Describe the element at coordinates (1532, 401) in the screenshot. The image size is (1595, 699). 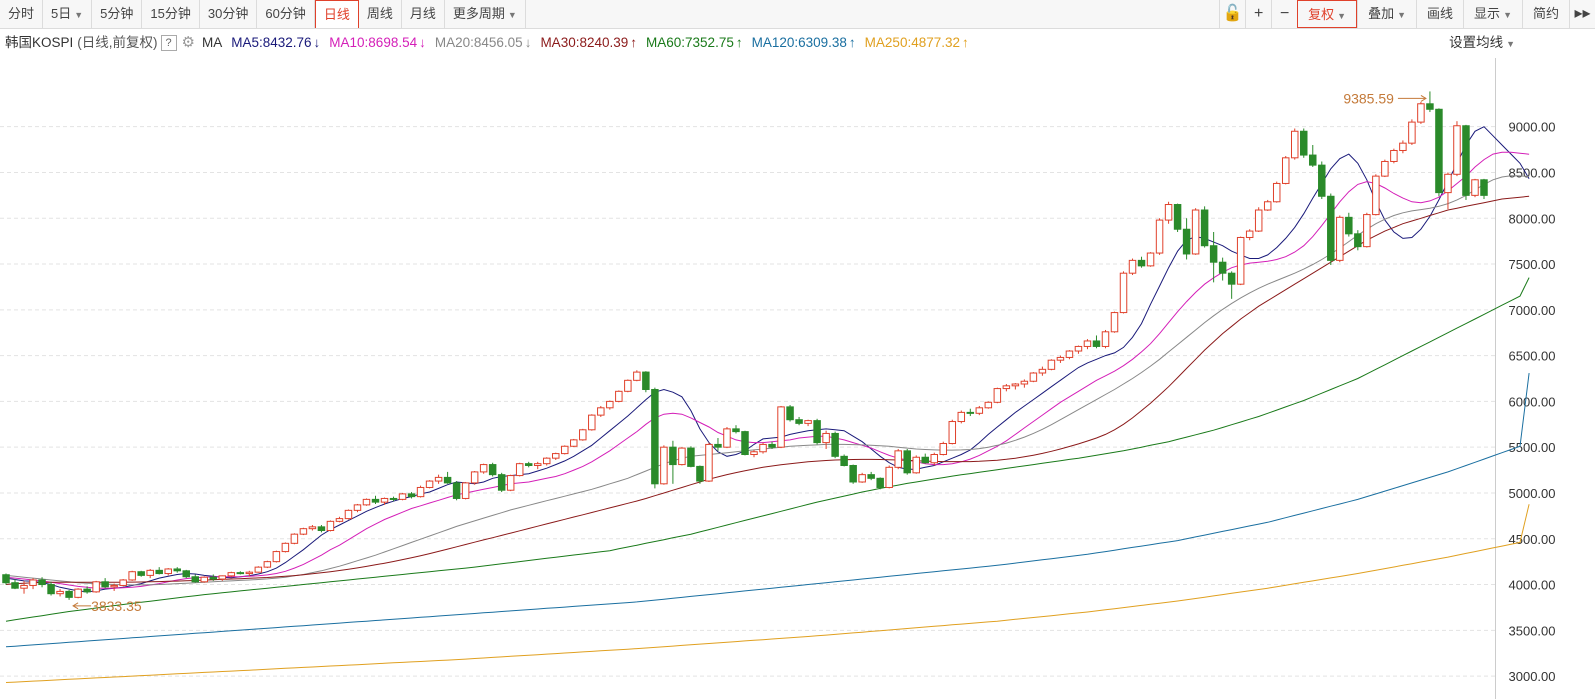
I see `y-tick-label: 6000.00` at that location.